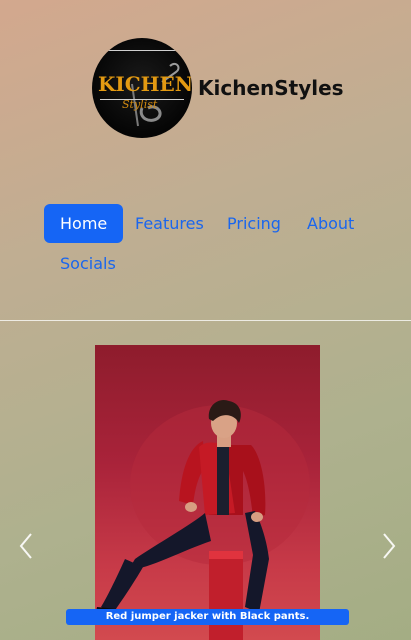  What do you see at coordinates (205, 320) in the screenshot?
I see `header-divider` at bounding box center [205, 320].